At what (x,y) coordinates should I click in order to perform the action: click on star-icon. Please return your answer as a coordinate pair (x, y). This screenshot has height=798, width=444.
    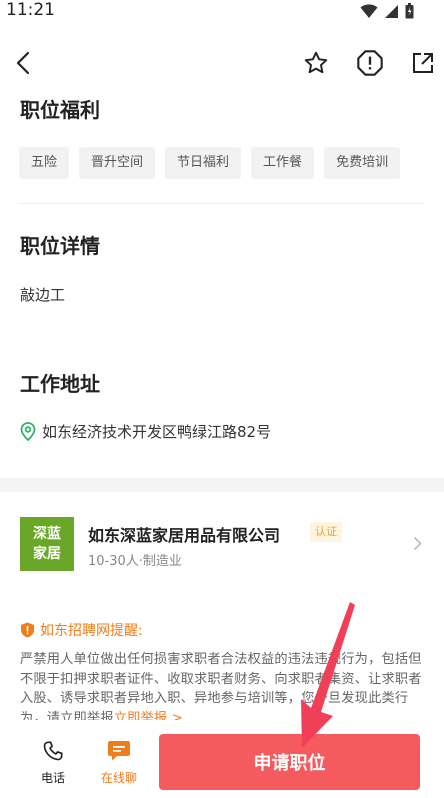
    Looking at the image, I should click on (316, 62).